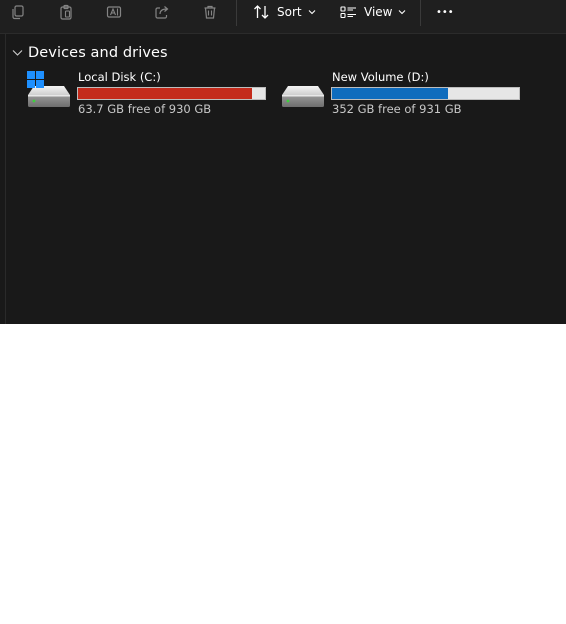 Image resolution: width=566 pixels, height=624 pixels. Describe the element at coordinates (289, 12) in the screenshot. I see `sort-label: Sort` at that location.